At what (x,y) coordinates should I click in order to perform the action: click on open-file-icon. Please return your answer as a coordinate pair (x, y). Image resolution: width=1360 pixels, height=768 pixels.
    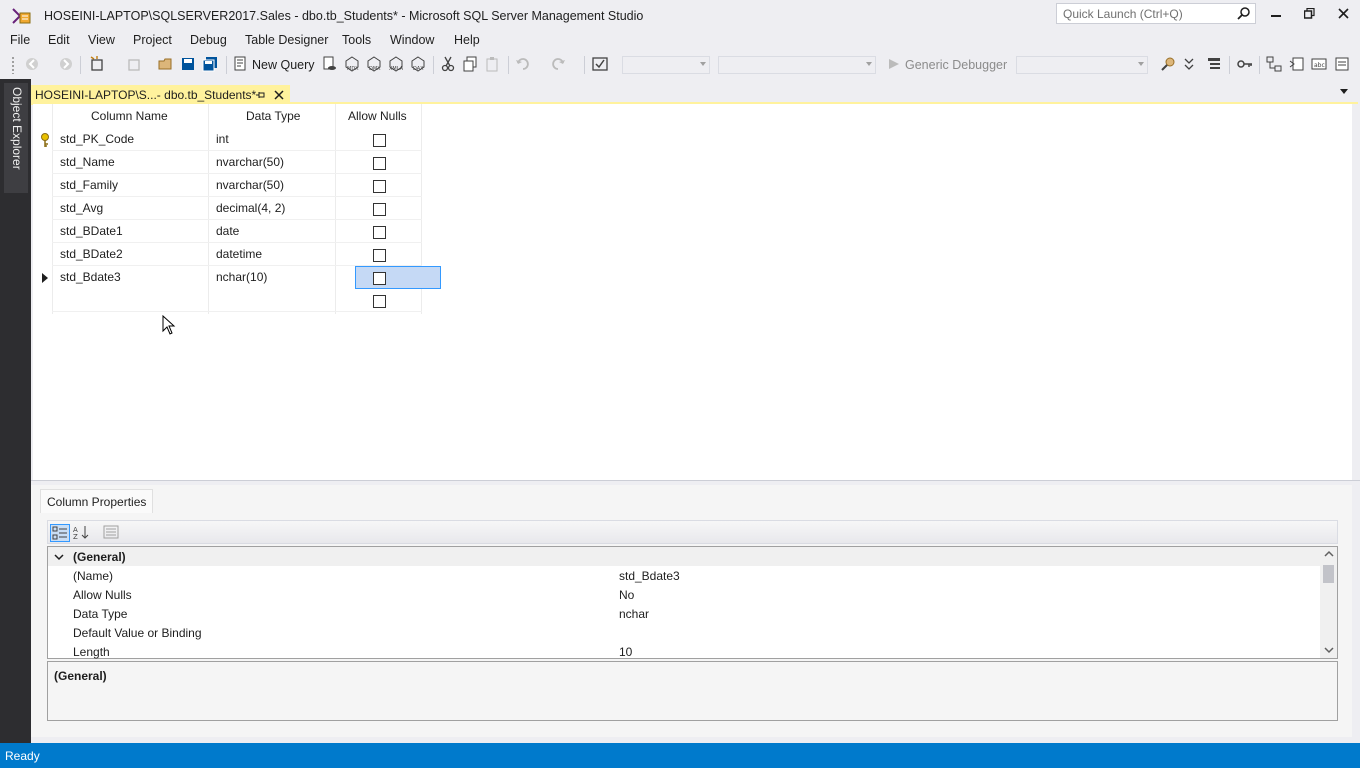
    Looking at the image, I should click on (166, 64).